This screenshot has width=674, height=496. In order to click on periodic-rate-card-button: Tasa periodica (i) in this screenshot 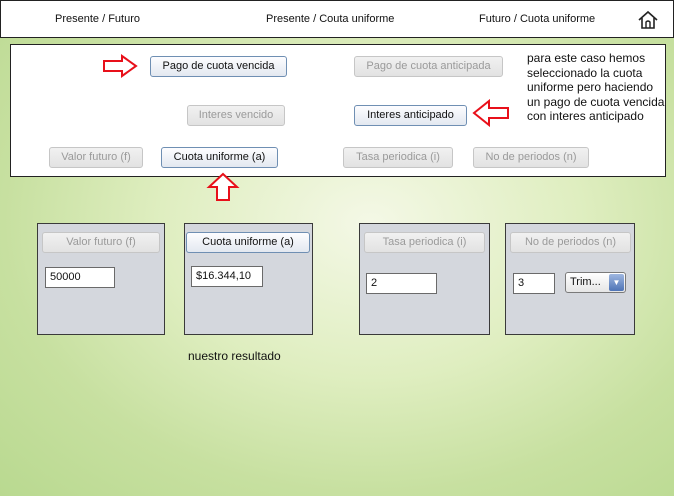, I will do `click(424, 242)`.